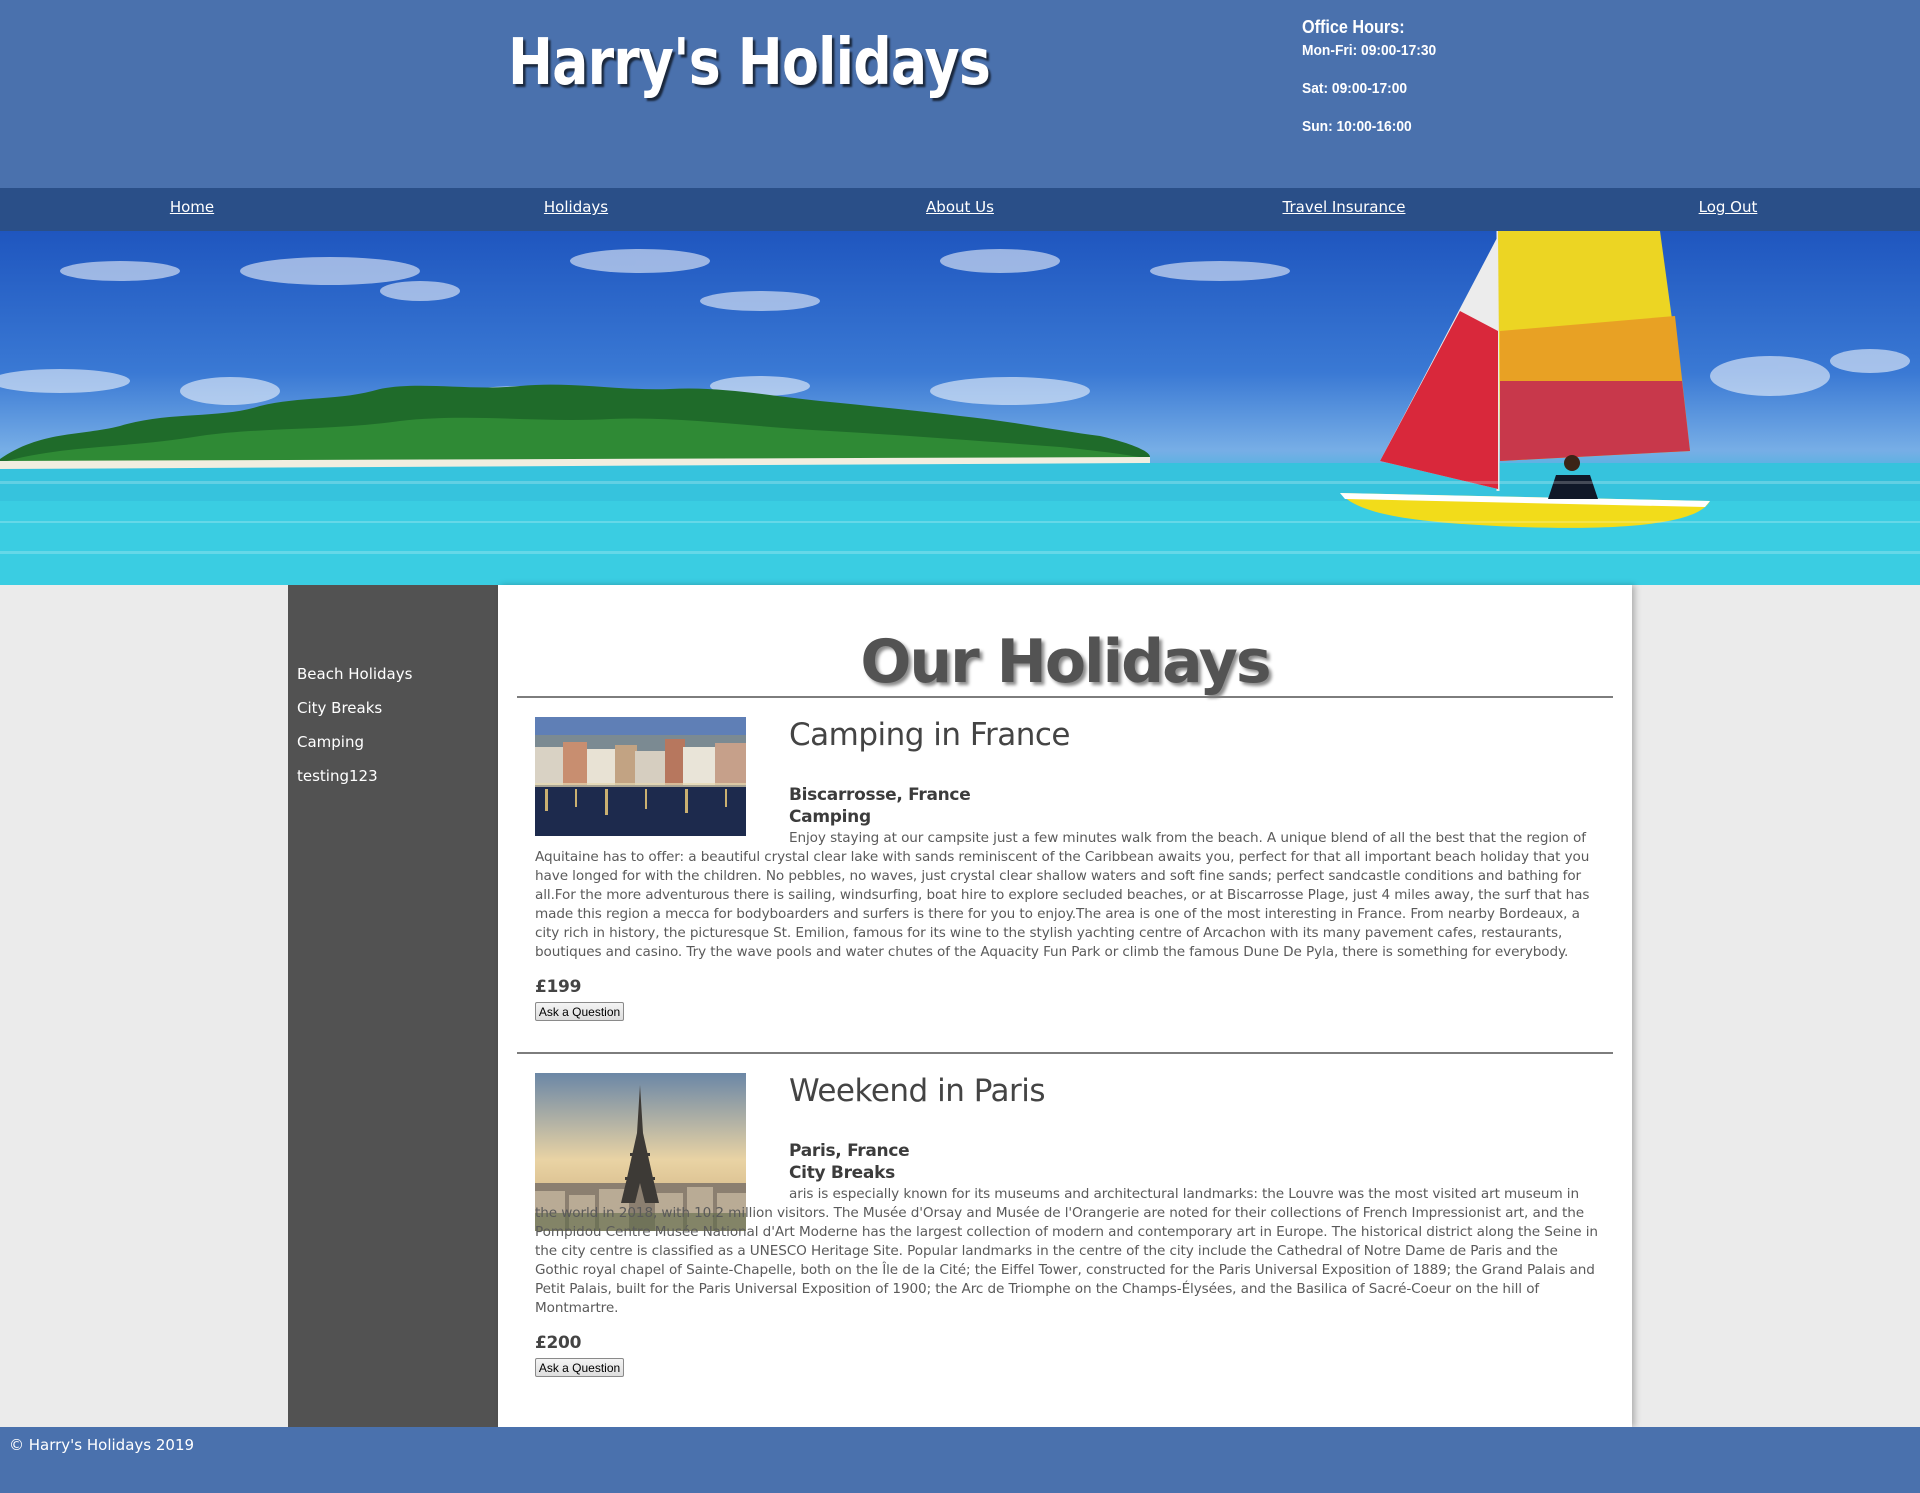 This screenshot has height=1493, width=1920. I want to click on site-footer: © Harry's Holidays 2019, so click(960, 1460).